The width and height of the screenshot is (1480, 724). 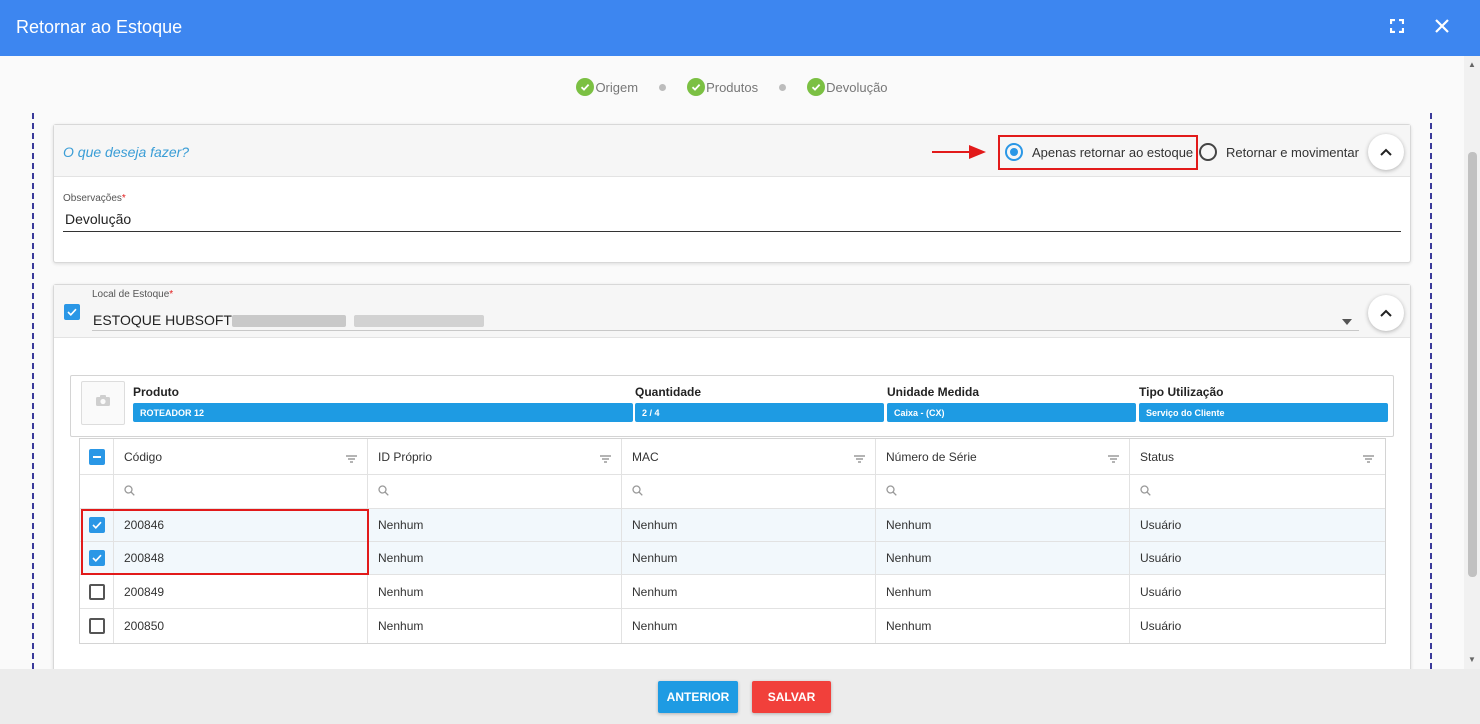 I want to click on filter-input-numero-serie, so click(x=1003, y=491).